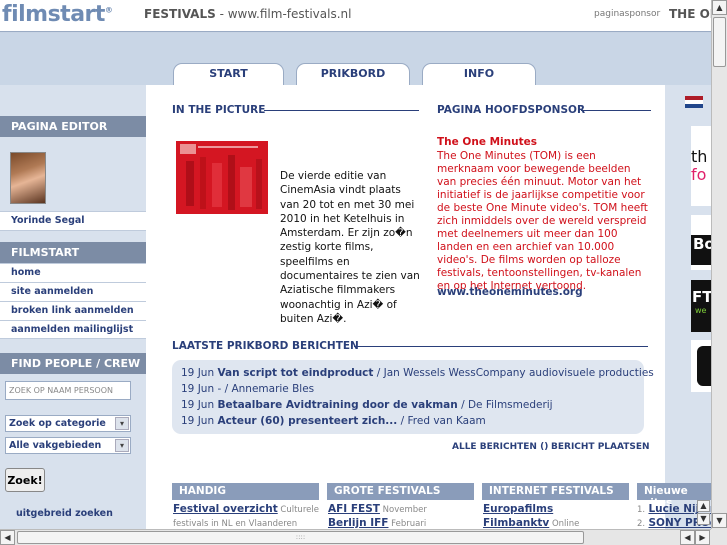 The height and width of the screenshot is (545, 727). I want to click on find-people-heading: FIND PEOPLE / CREW, so click(73, 363).